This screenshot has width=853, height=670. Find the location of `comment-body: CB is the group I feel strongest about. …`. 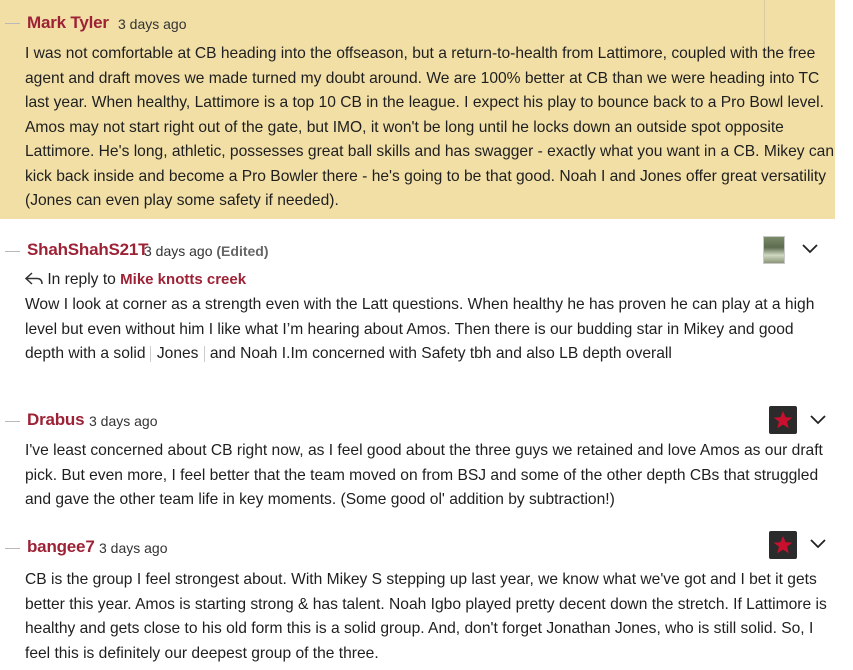

comment-body: CB is the group I feel strongest about. … is located at coordinates (426, 616).